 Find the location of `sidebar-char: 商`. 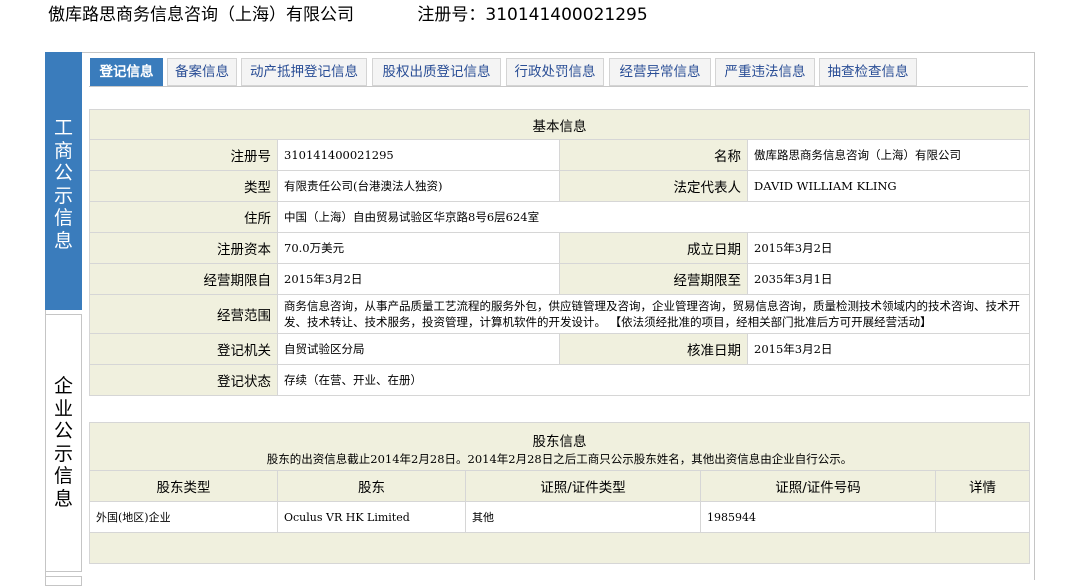

sidebar-char: 商 is located at coordinates (63, 150).